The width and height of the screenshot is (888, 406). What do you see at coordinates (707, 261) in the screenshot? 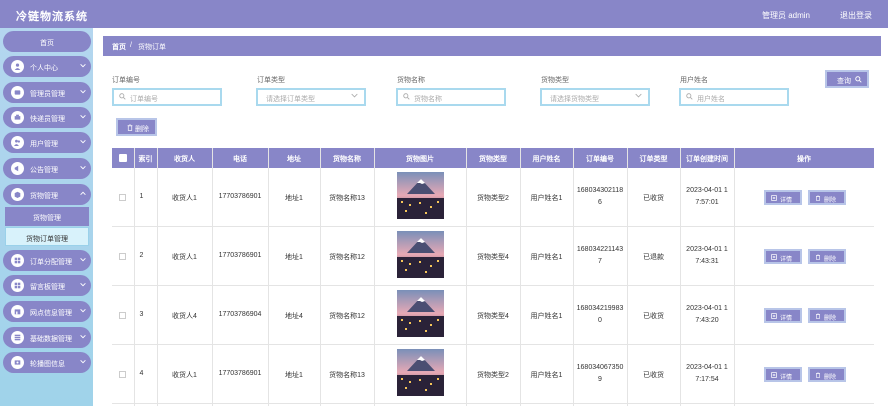
I see `cell-created-at-cont: 7:43:31` at bounding box center [707, 261].